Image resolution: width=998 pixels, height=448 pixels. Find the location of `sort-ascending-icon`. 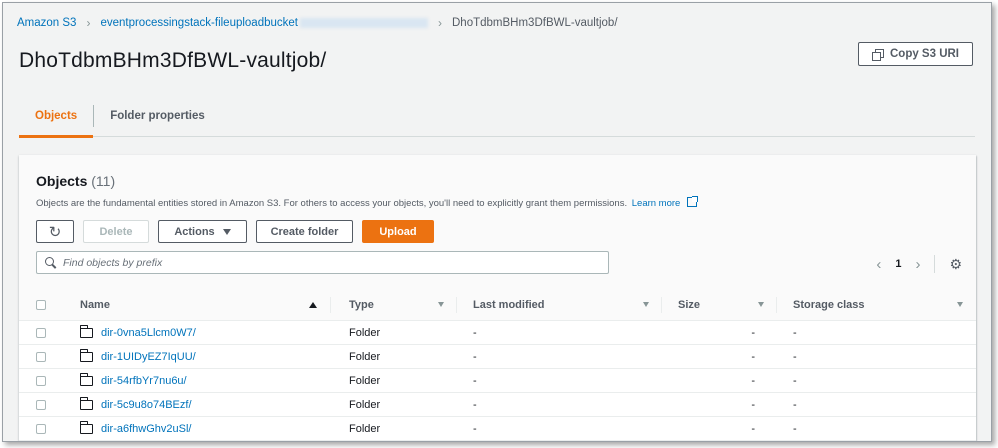

sort-ascending-icon is located at coordinates (313, 304).